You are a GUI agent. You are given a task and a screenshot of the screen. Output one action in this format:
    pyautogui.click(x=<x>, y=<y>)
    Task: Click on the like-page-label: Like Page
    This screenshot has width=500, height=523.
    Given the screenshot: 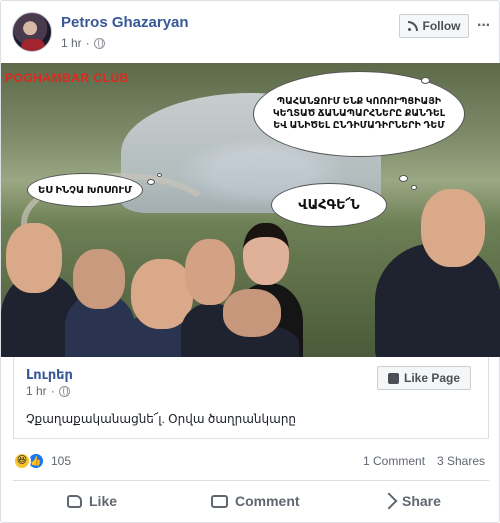 What is the action you would take?
    pyautogui.click(x=432, y=378)
    